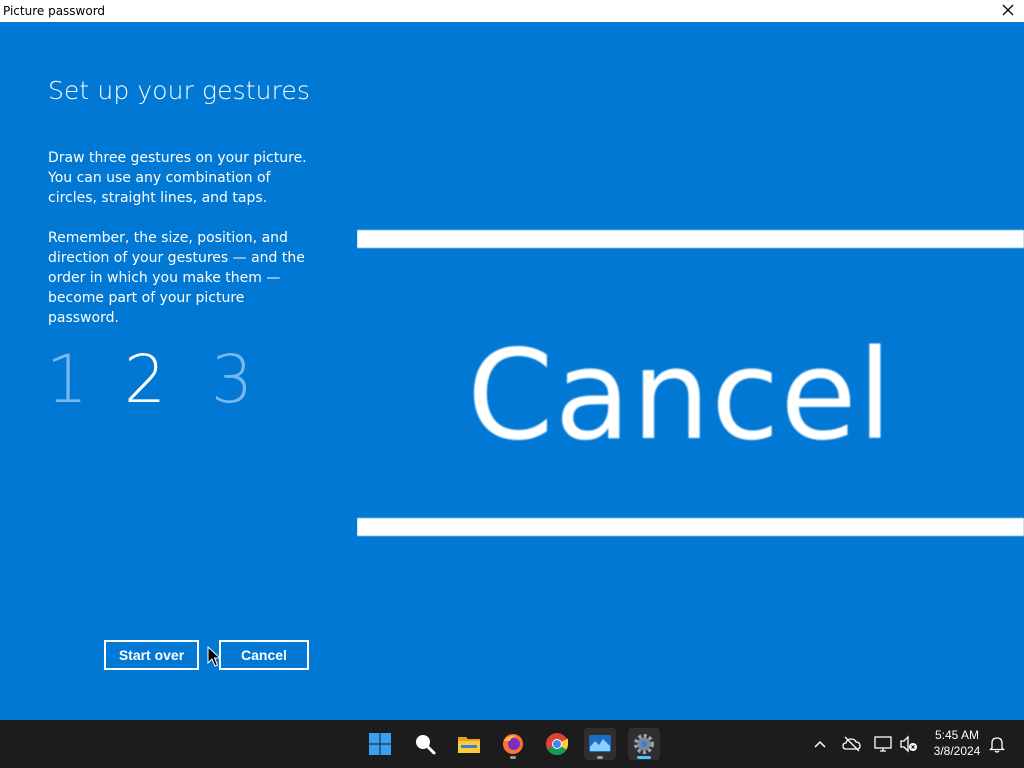 The height and width of the screenshot is (768, 1024). I want to click on gesture-step-3: 3, so click(232, 379).